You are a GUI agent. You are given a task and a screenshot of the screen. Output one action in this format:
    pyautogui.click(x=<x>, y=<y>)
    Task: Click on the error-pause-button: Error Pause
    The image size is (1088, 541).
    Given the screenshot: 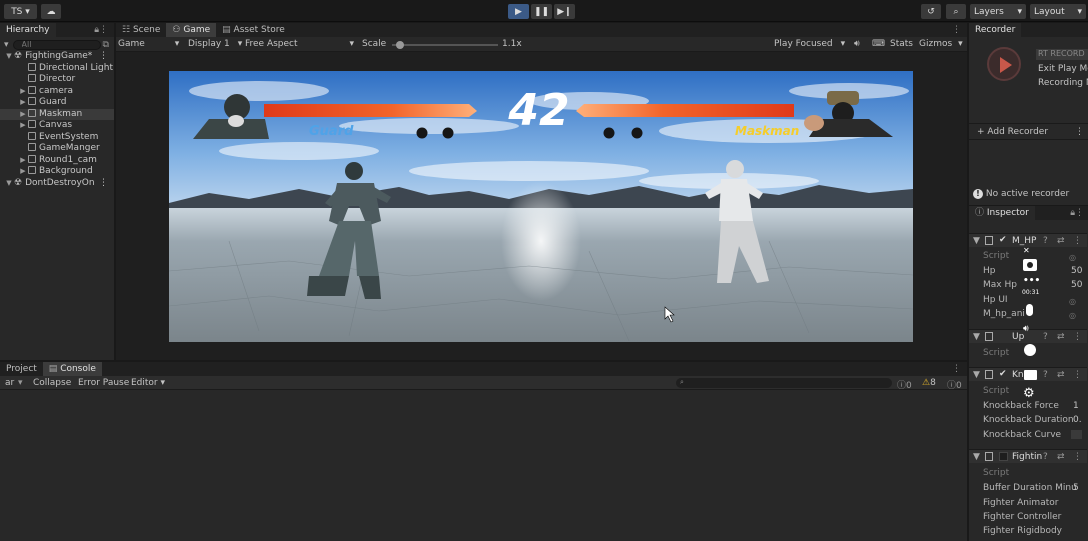 What is the action you would take?
    pyautogui.click(x=103, y=383)
    